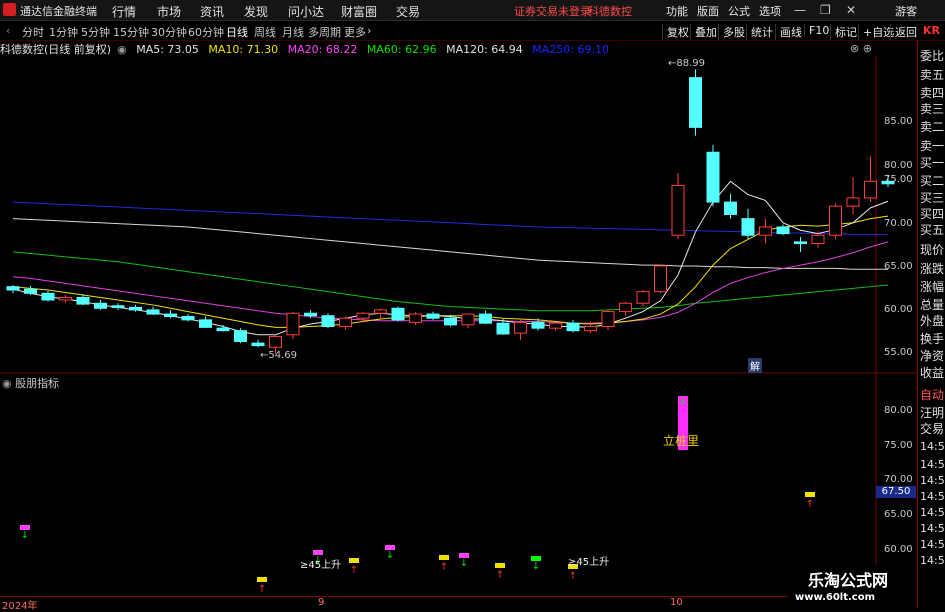  Describe the element at coordinates (800, 10) in the screenshot. I see `minimize-icon: —` at that location.